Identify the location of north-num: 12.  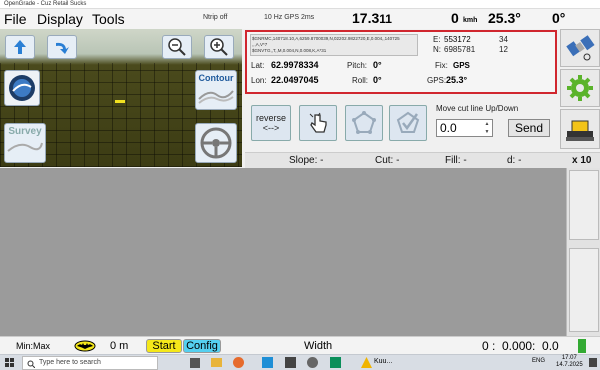
(503, 49).